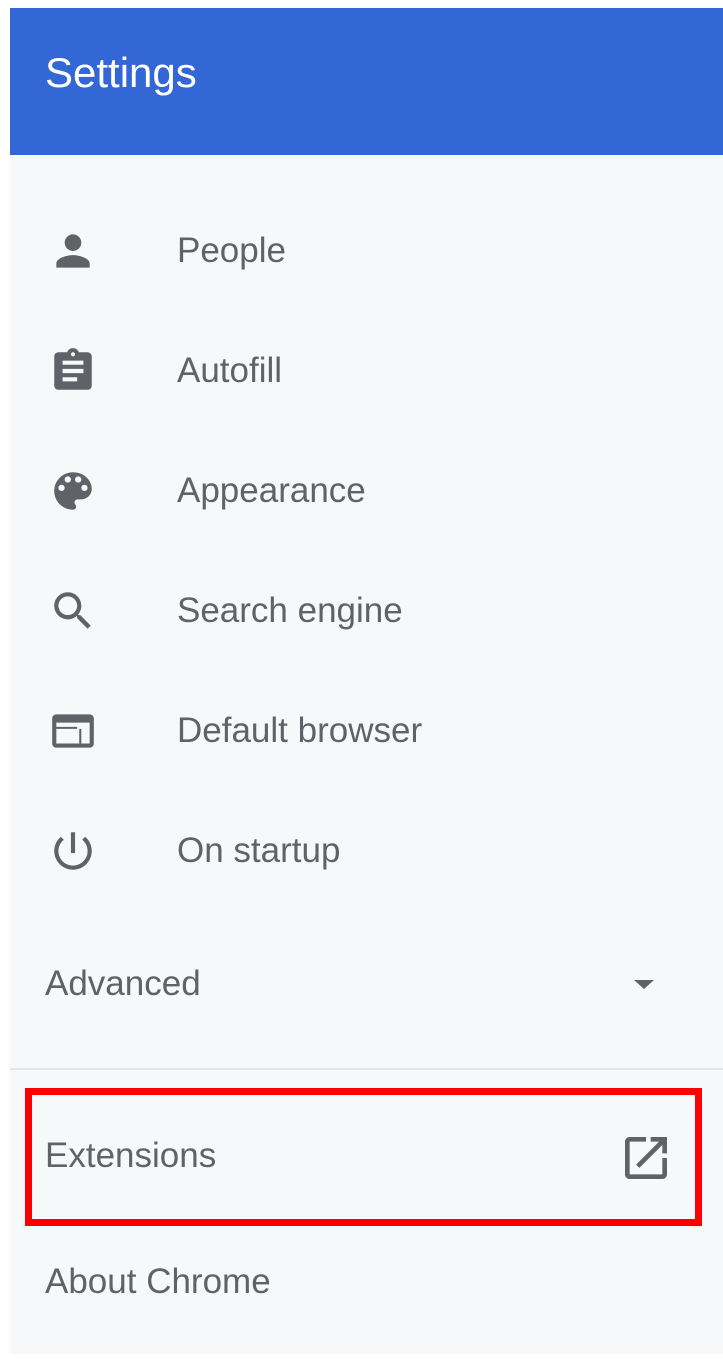 This screenshot has height=1359, width=723. I want to click on open-in-new-icon, so click(646, 1158).